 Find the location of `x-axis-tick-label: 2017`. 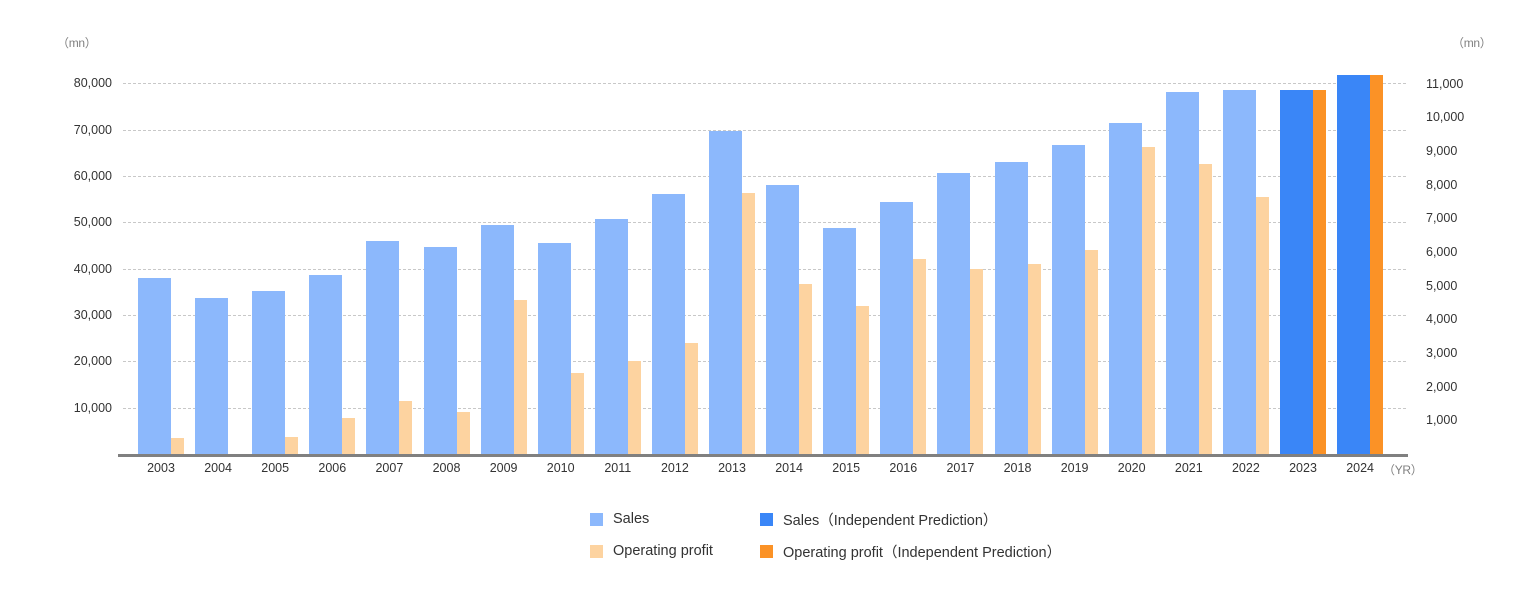

x-axis-tick-label: 2017 is located at coordinates (960, 468).